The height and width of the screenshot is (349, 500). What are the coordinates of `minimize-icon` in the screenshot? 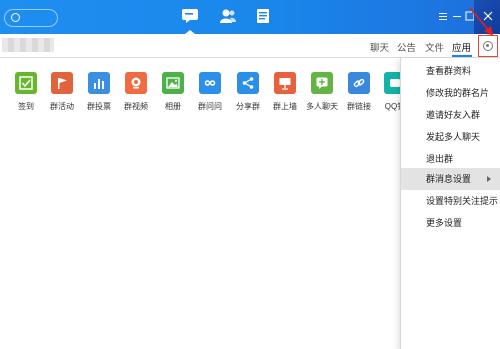 It's located at (457, 16).